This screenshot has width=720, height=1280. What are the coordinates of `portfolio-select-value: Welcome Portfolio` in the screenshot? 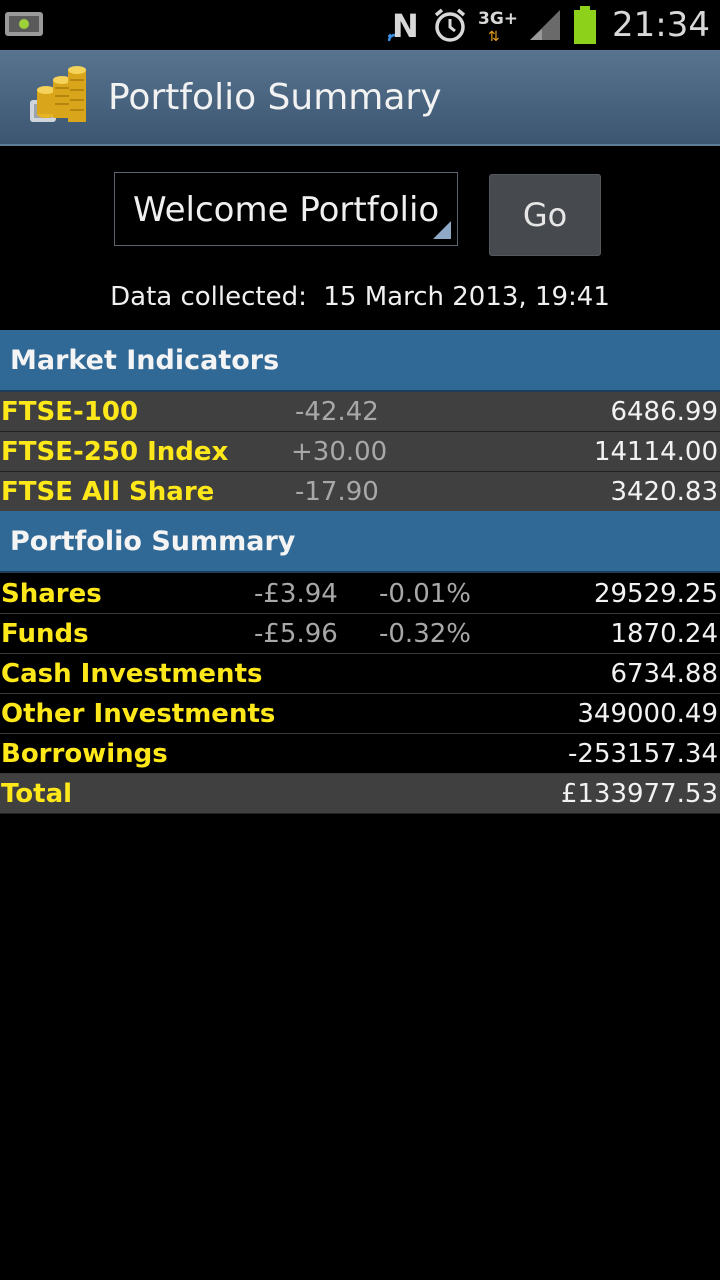 It's located at (286, 210).